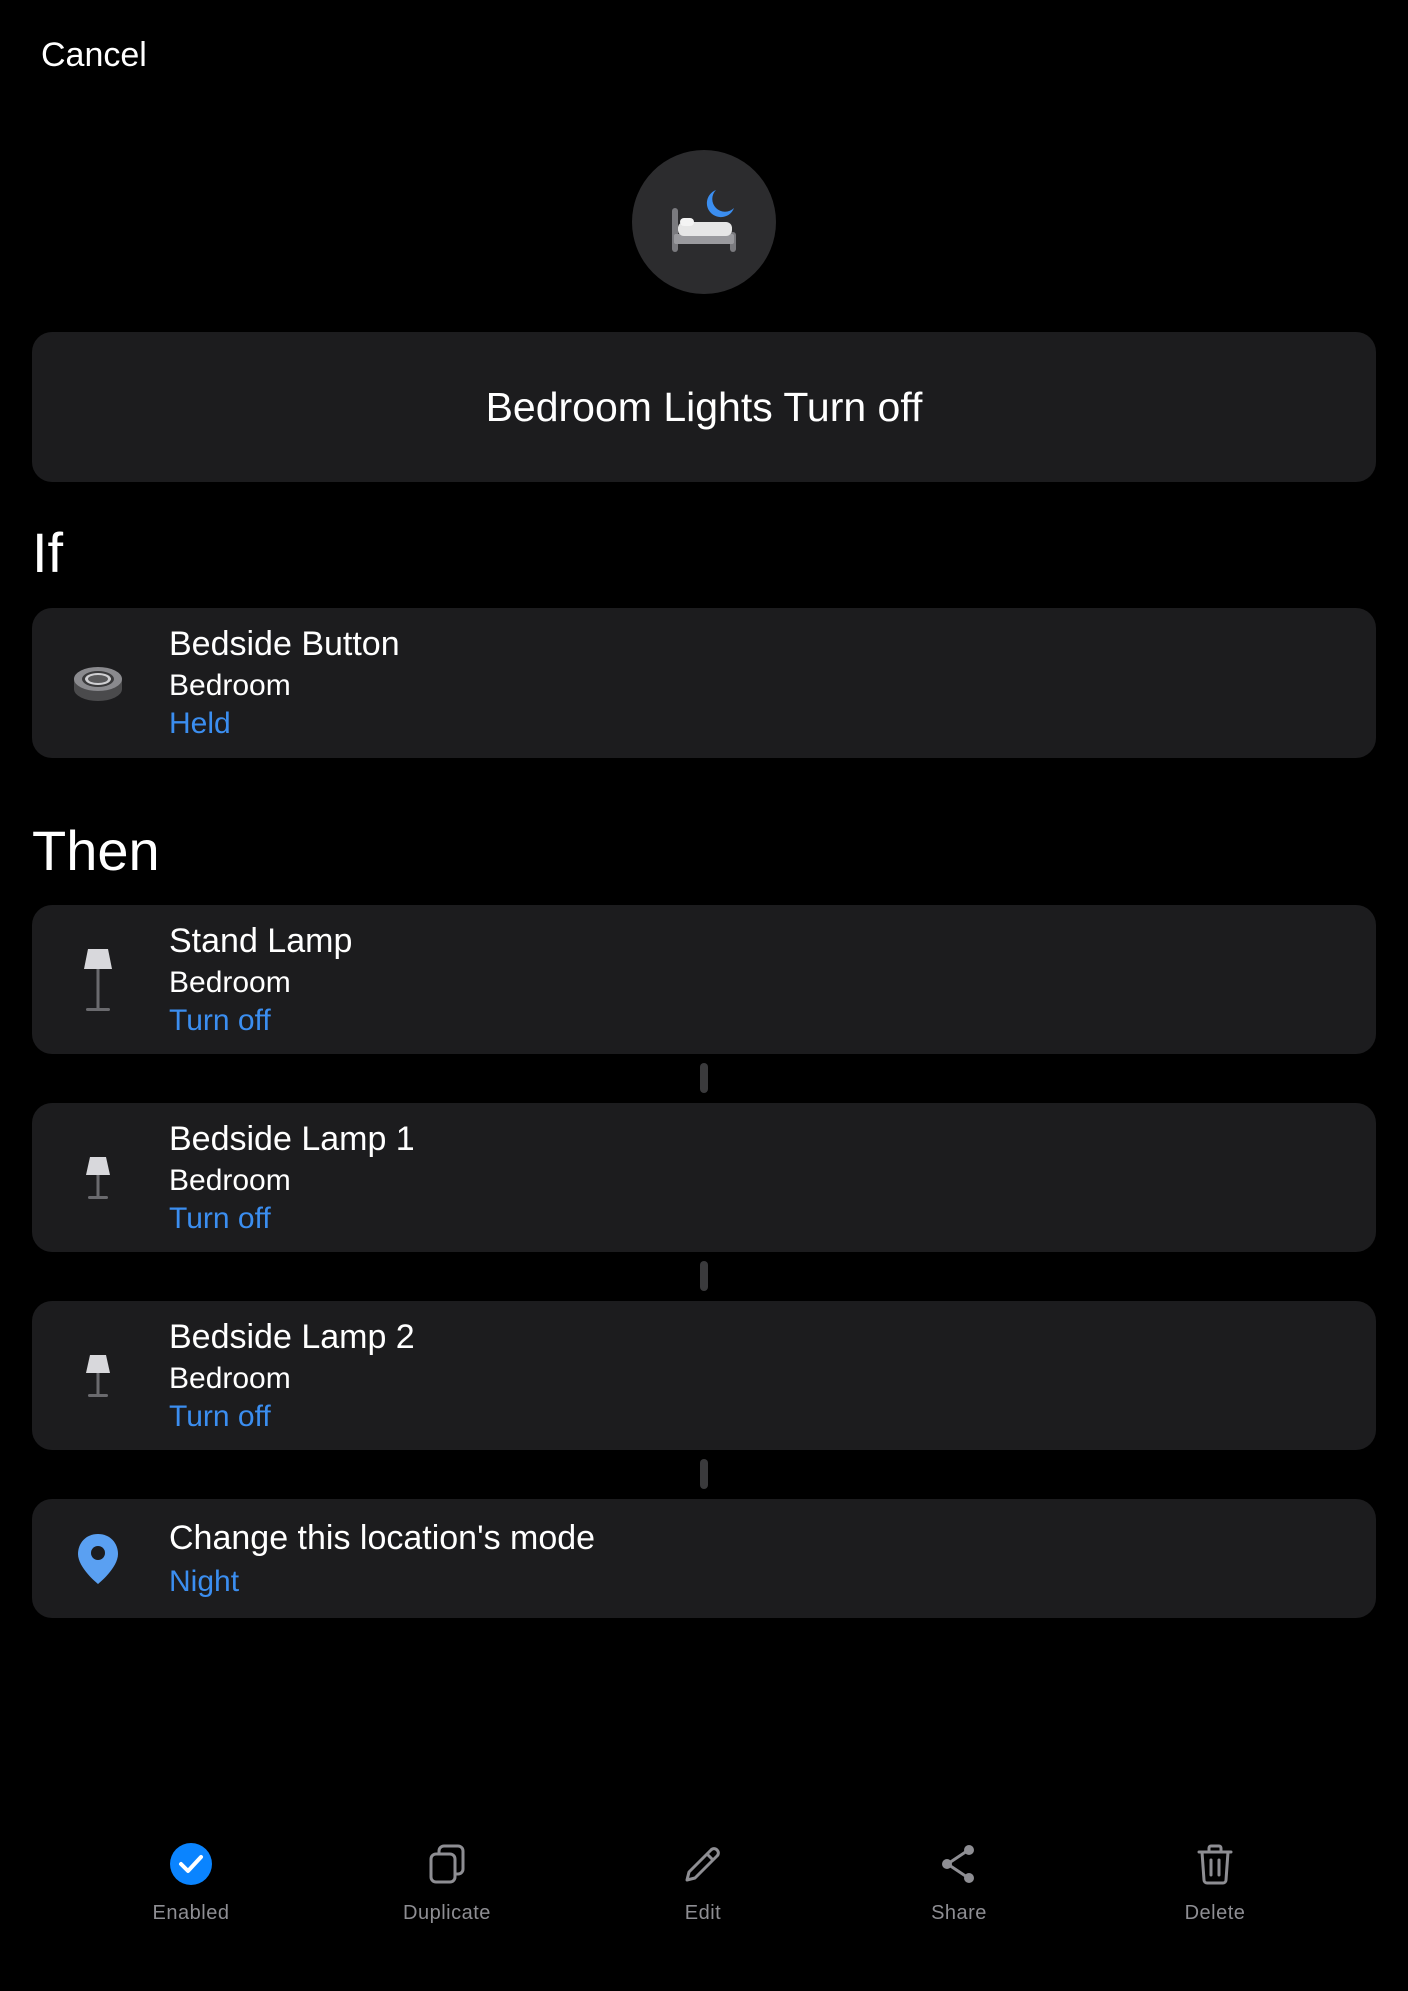 This screenshot has height=1991, width=1408. I want to click on enabled-toggle: Enabled, so click(191, 1882).